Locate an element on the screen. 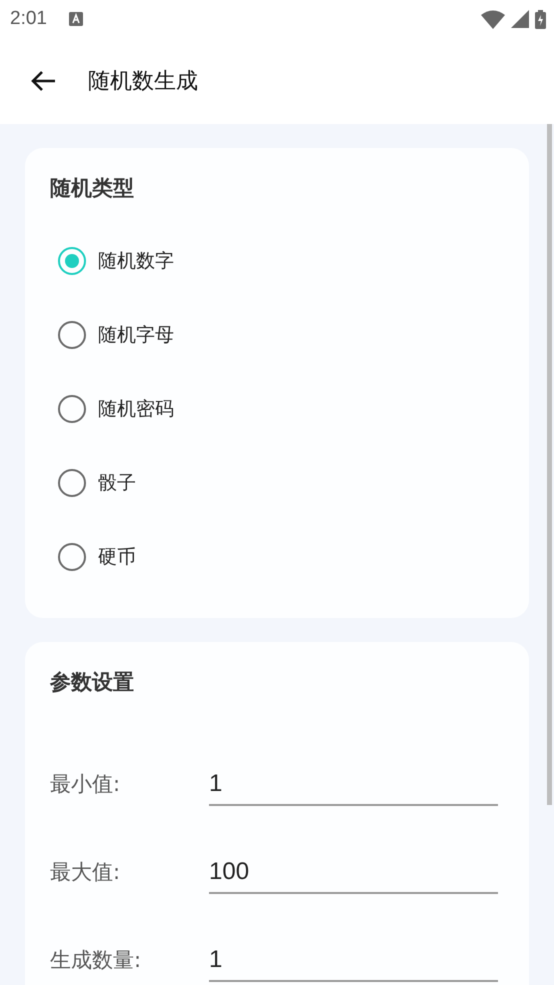 Image resolution: width=554 pixels, height=985 pixels. card-title: 参数设置 is located at coordinates (92, 682).